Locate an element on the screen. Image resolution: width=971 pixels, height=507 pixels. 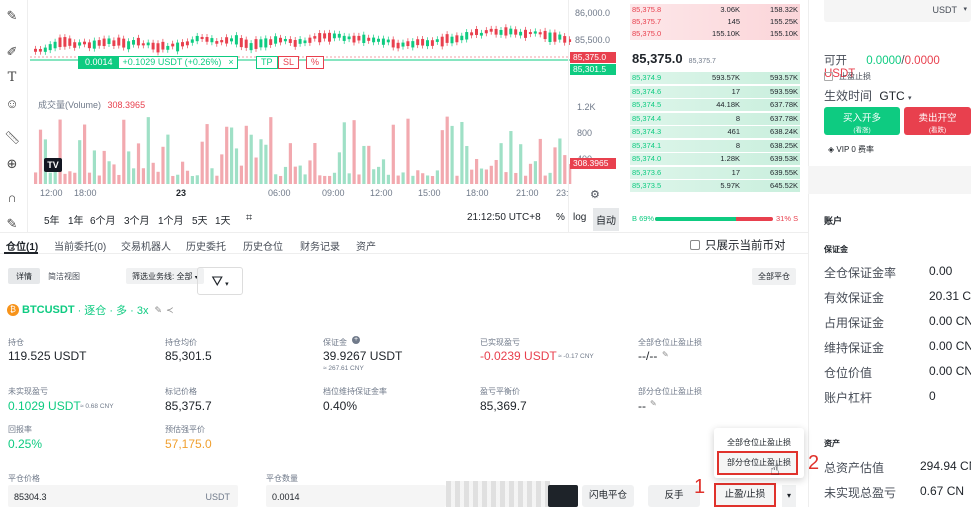
tif-select: 生效时间 GTC ▾ is located at coordinates (868, 95).